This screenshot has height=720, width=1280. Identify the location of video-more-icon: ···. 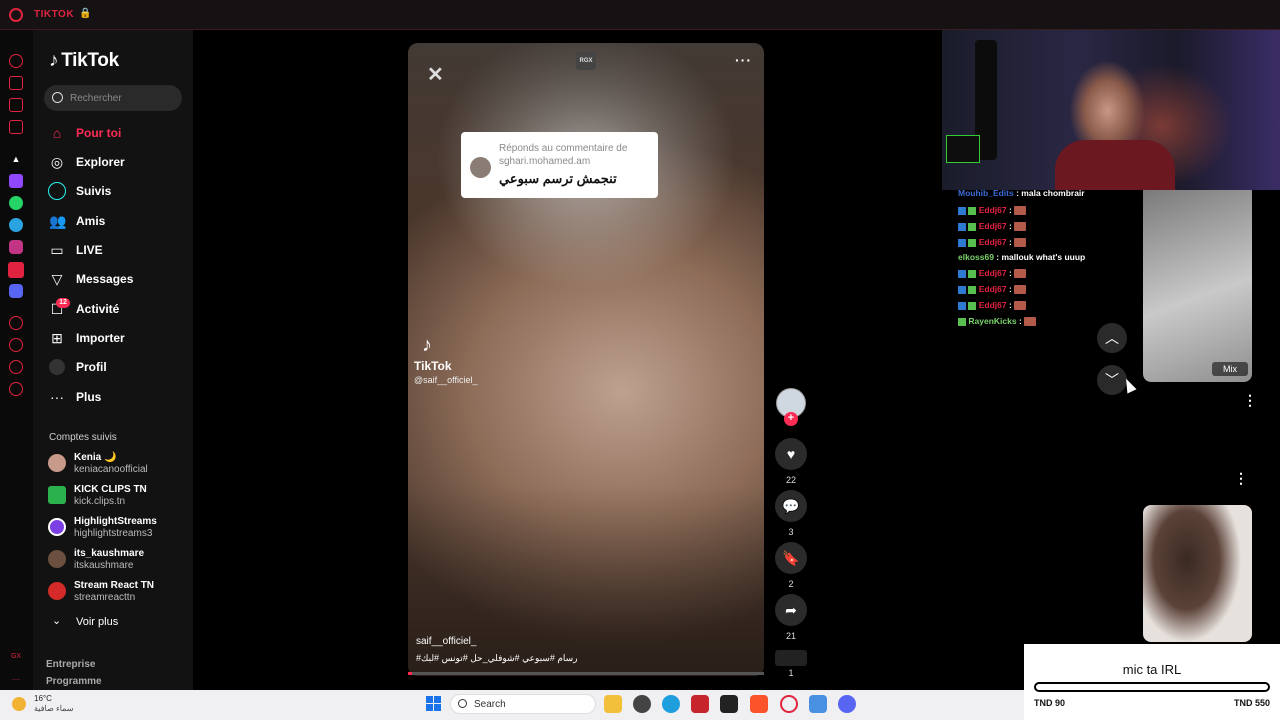
(743, 60).